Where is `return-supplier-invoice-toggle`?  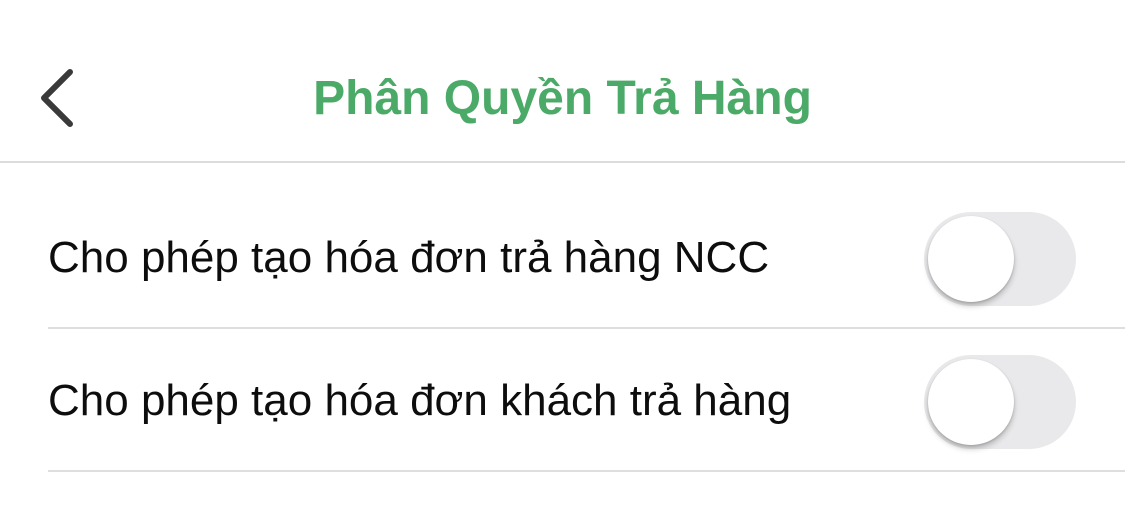 return-supplier-invoice-toggle is located at coordinates (1000, 259).